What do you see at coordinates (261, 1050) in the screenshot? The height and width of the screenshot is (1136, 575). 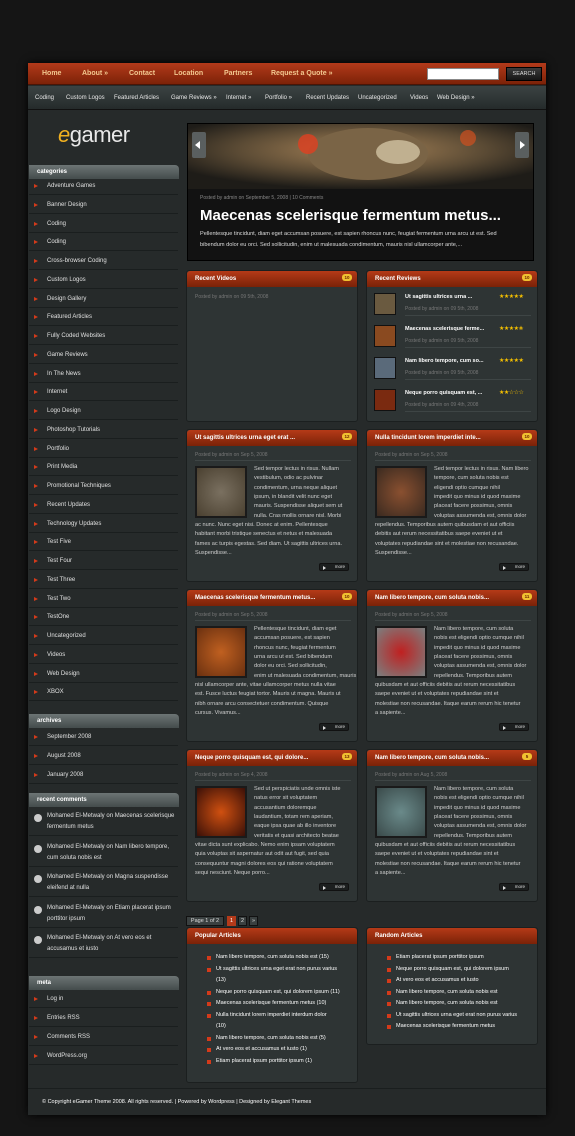 I see `popular-article-link: At vero eos et accusamus et iusto (1)` at bounding box center [261, 1050].